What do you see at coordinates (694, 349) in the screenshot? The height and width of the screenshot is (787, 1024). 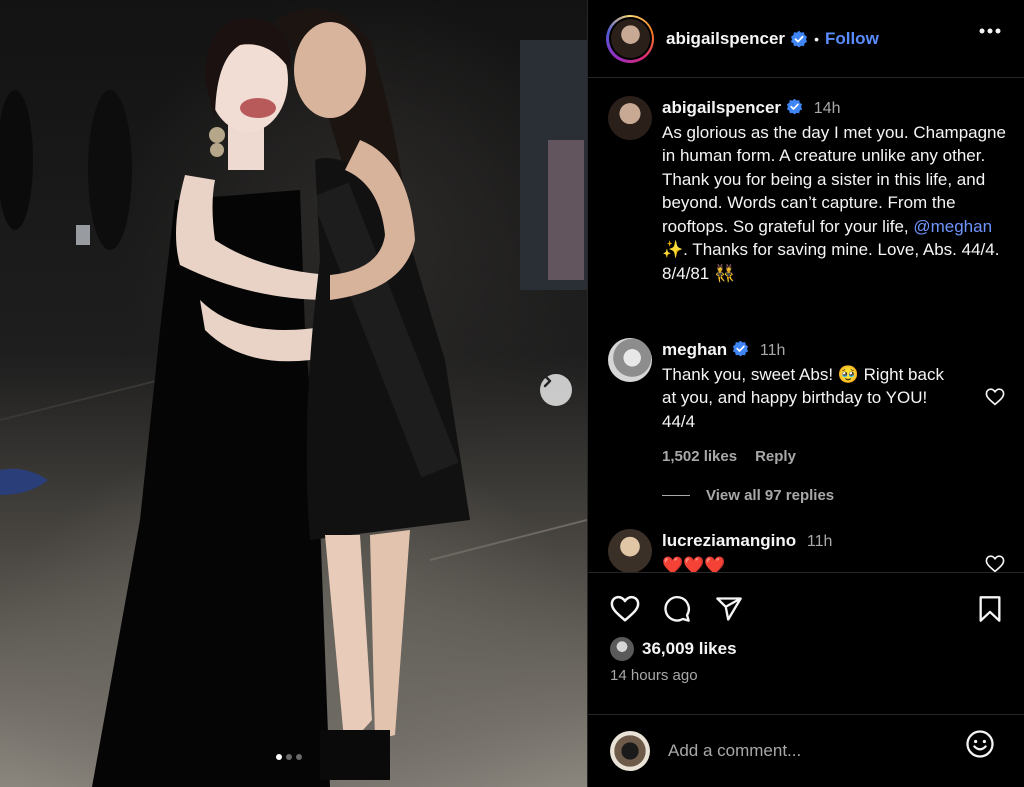 I see `comment-username: meghan` at bounding box center [694, 349].